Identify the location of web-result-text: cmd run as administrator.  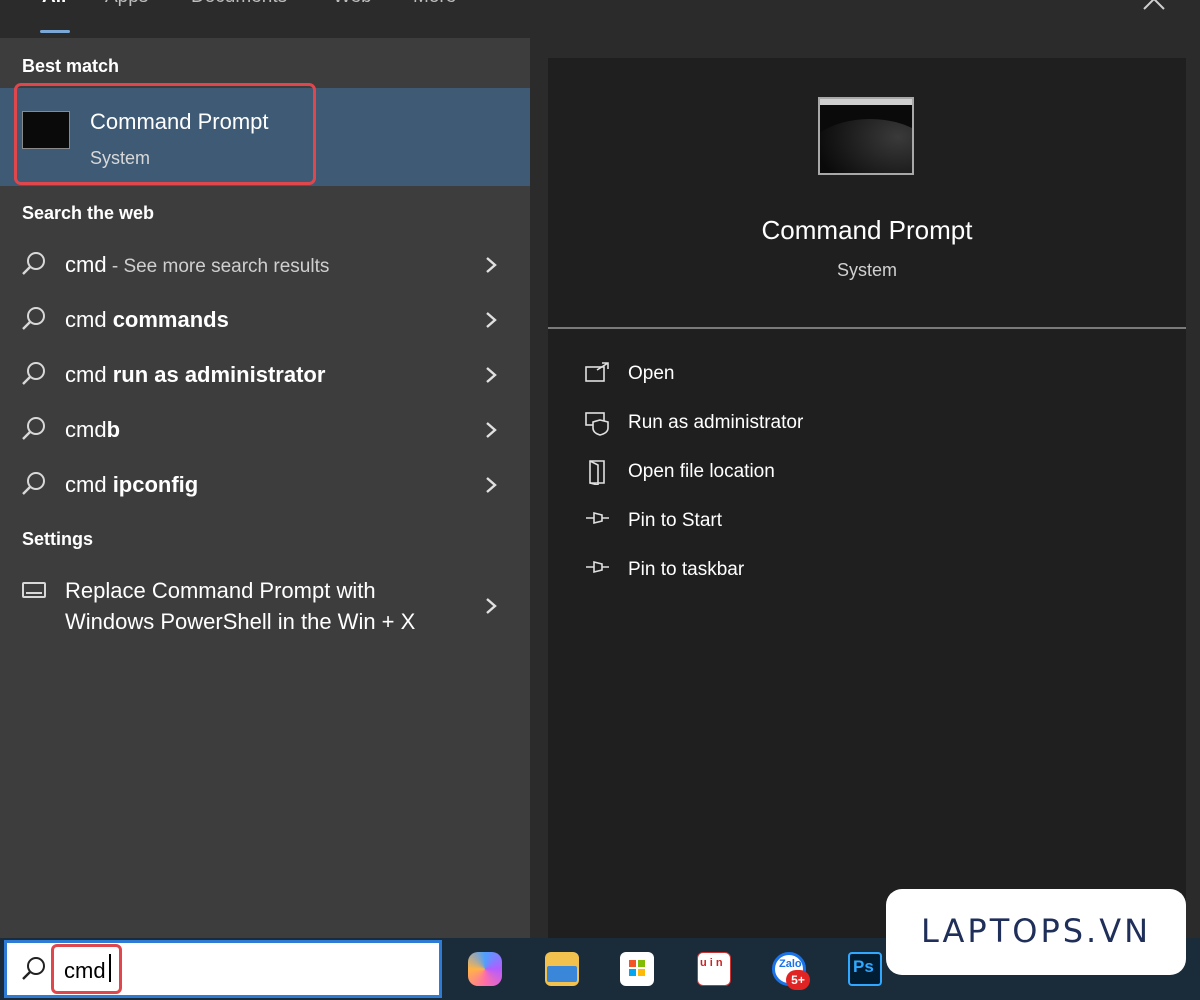
(195, 374).